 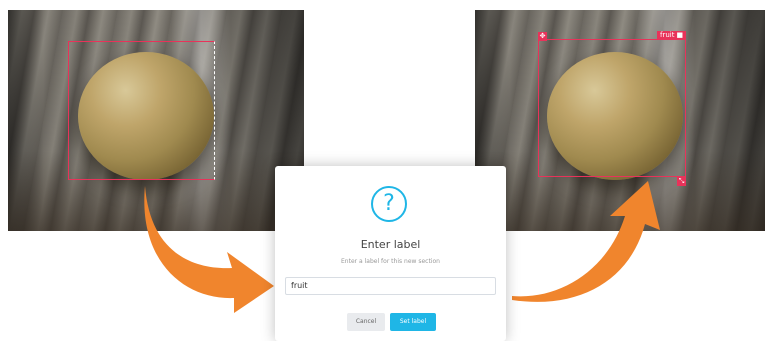 What do you see at coordinates (366, 322) in the screenshot?
I see `cancel-button: Cancel` at bounding box center [366, 322].